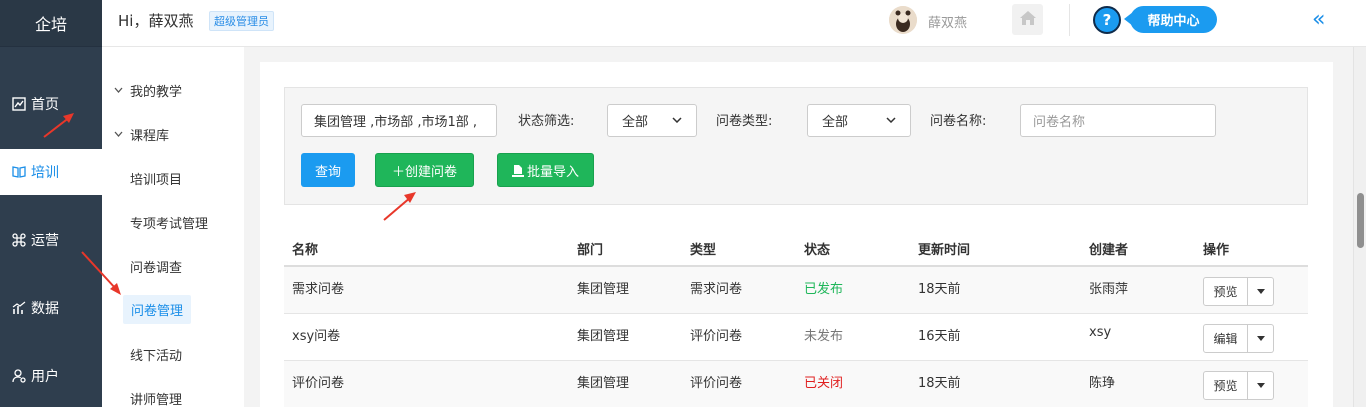  What do you see at coordinates (399, 120) in the screenshot?
I see `department-select-input: 集团管理 ,市场部 ,市场1部 ,` at bounding box center [399, 120].